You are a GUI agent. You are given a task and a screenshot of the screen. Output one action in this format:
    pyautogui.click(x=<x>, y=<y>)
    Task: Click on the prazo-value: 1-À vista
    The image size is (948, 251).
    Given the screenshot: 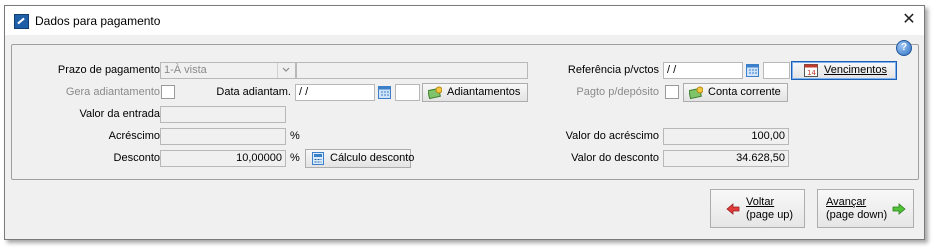 What is the action you would take?
    pyautogui.click(x=185, y=70)
    